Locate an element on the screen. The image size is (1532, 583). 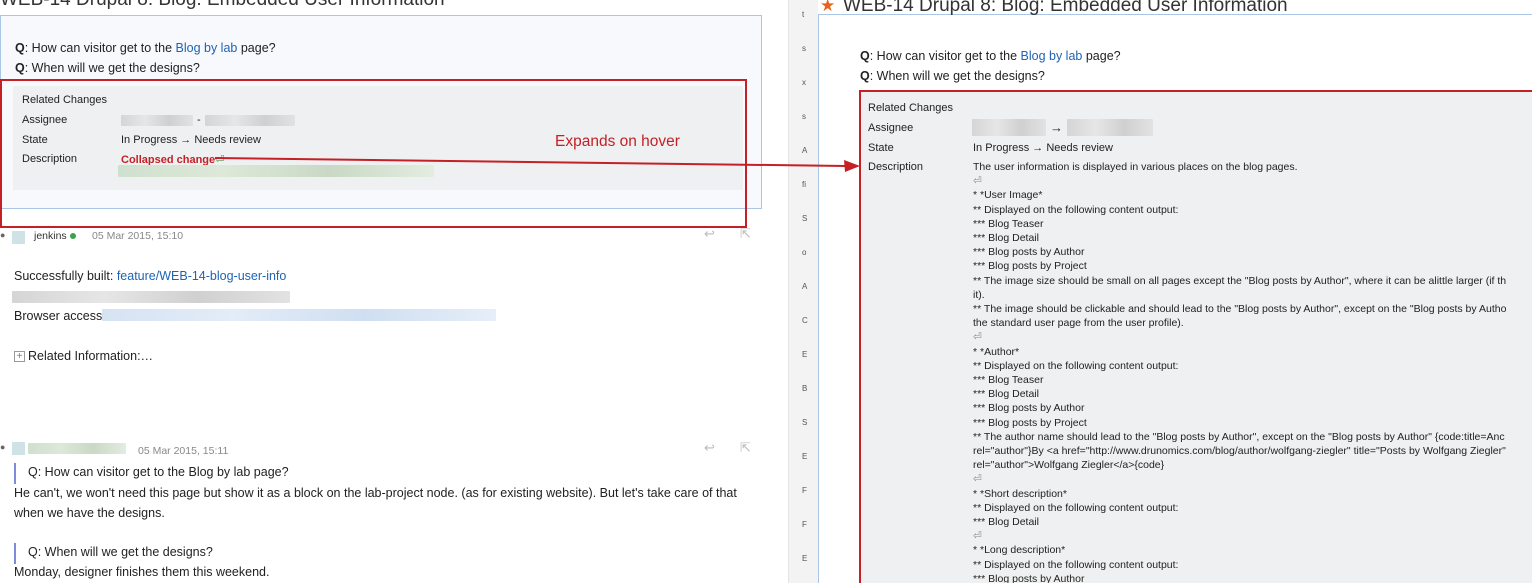
comment-2-author-redacted is located at coordinates (77, 448).